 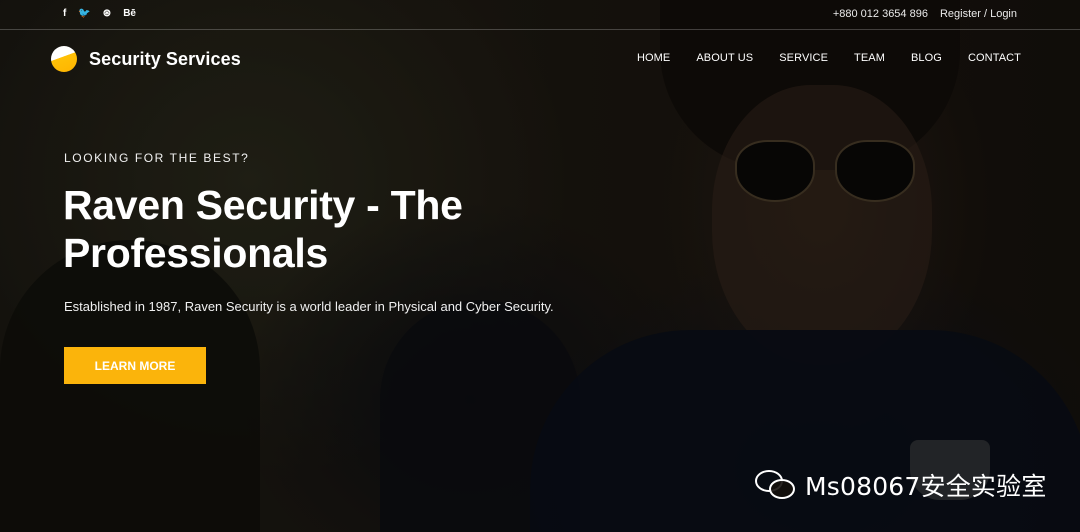 What do you see at coordinates (84, 14) in the screenshot?
I see `twitter-icon: 🐦` at bounding box center [84, 14].